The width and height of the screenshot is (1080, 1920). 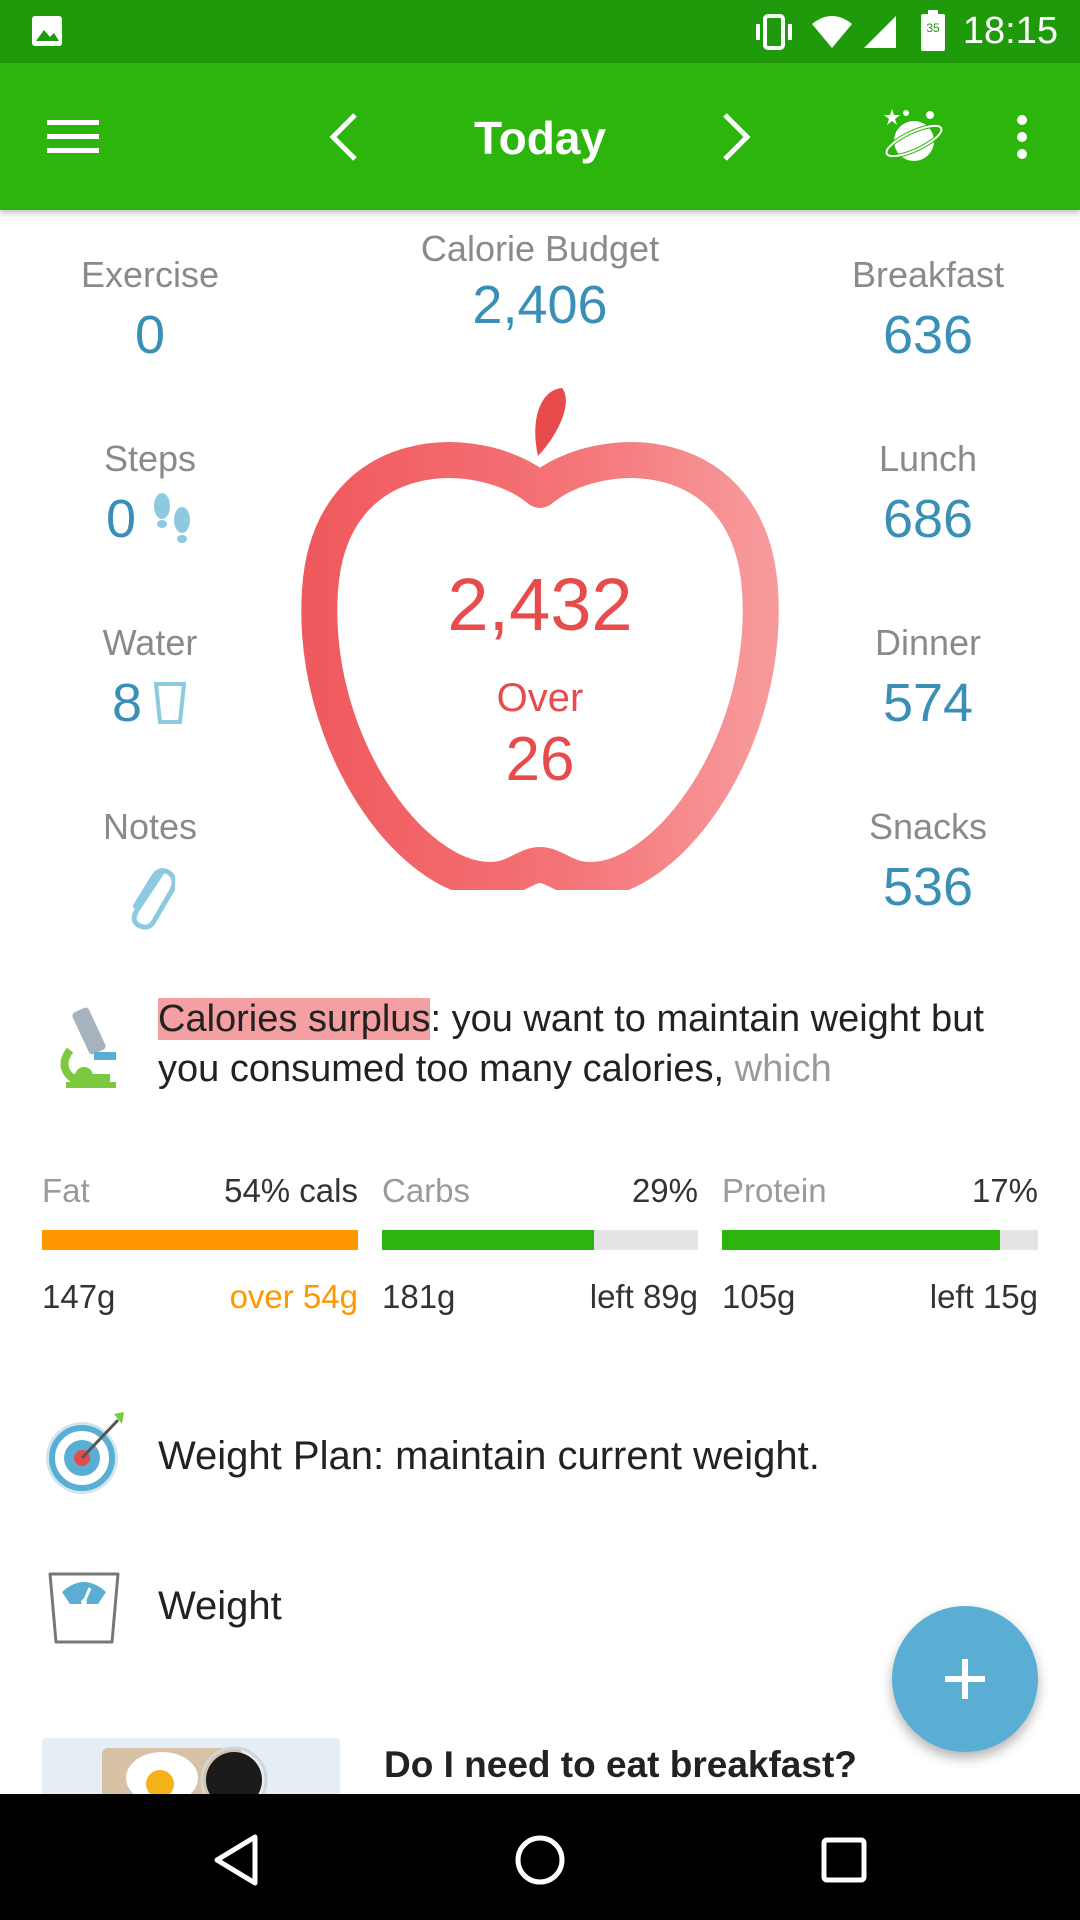 What do you see at coordinates (121, 519) in the screenshot?
I see `steps-value: 0` at bounding box center [121, 519].